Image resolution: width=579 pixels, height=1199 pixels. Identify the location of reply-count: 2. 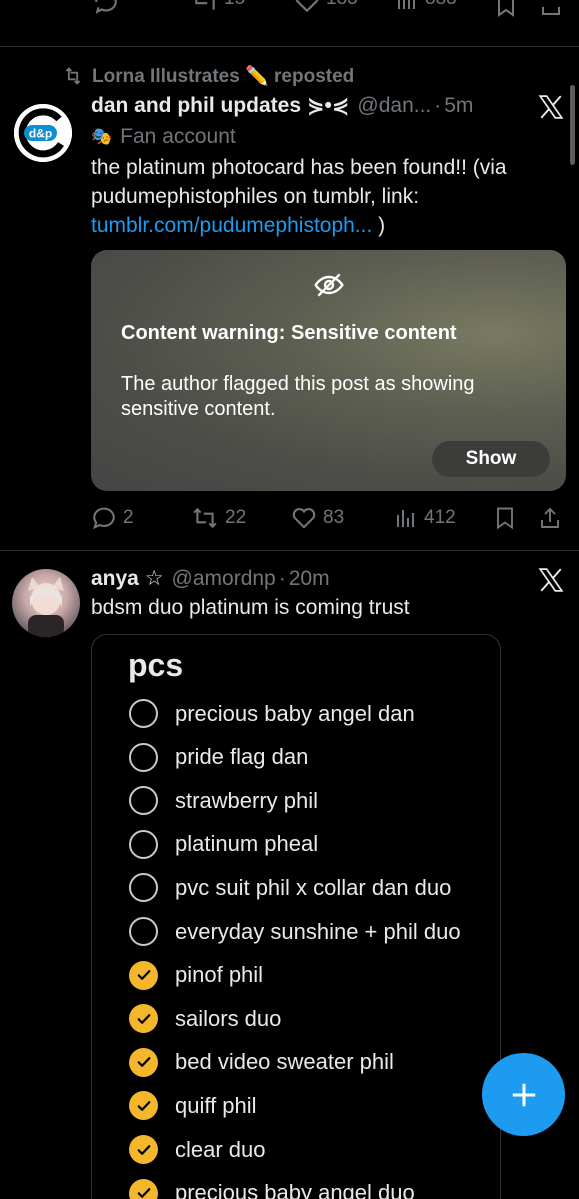
(128, 517).